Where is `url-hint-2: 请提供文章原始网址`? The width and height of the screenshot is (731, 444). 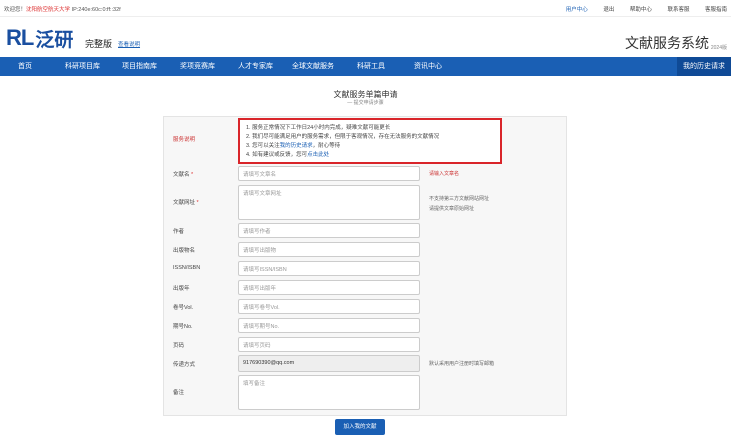 url-hint-2: 请提供文章原始网址 is located at coordinates (452, 209).